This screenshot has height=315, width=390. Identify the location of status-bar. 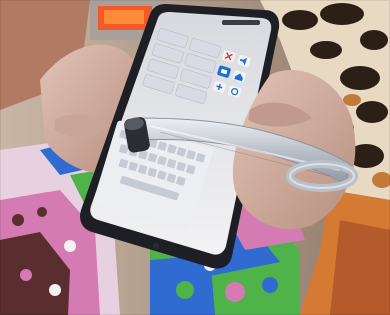
(241, 22).